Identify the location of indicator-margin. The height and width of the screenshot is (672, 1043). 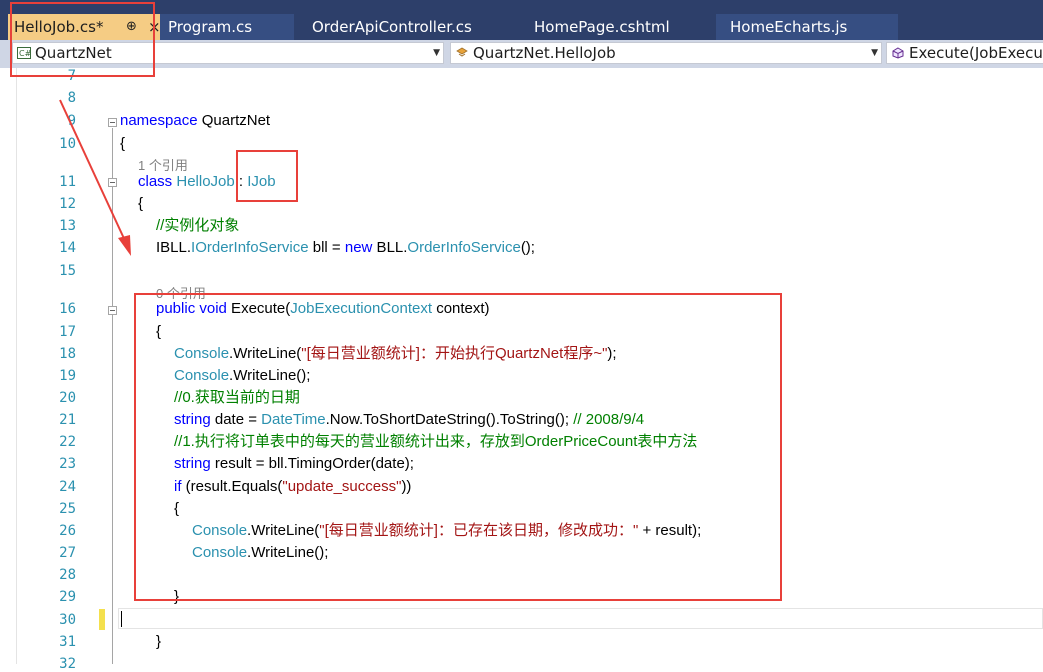
(15, 366).